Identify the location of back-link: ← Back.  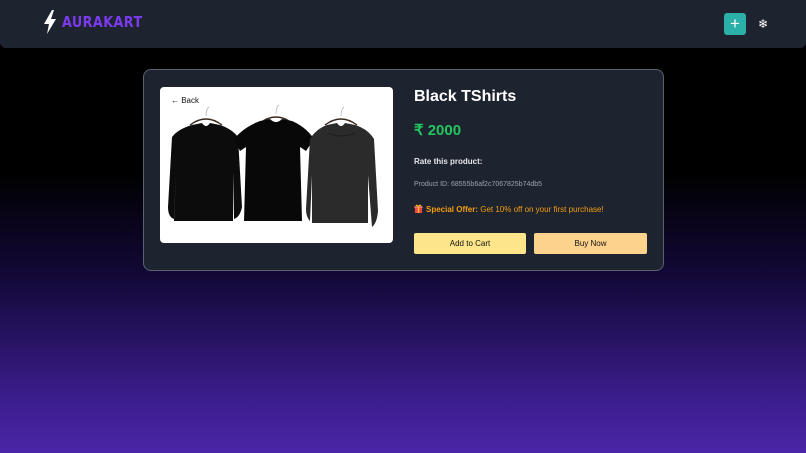
(185, 100).